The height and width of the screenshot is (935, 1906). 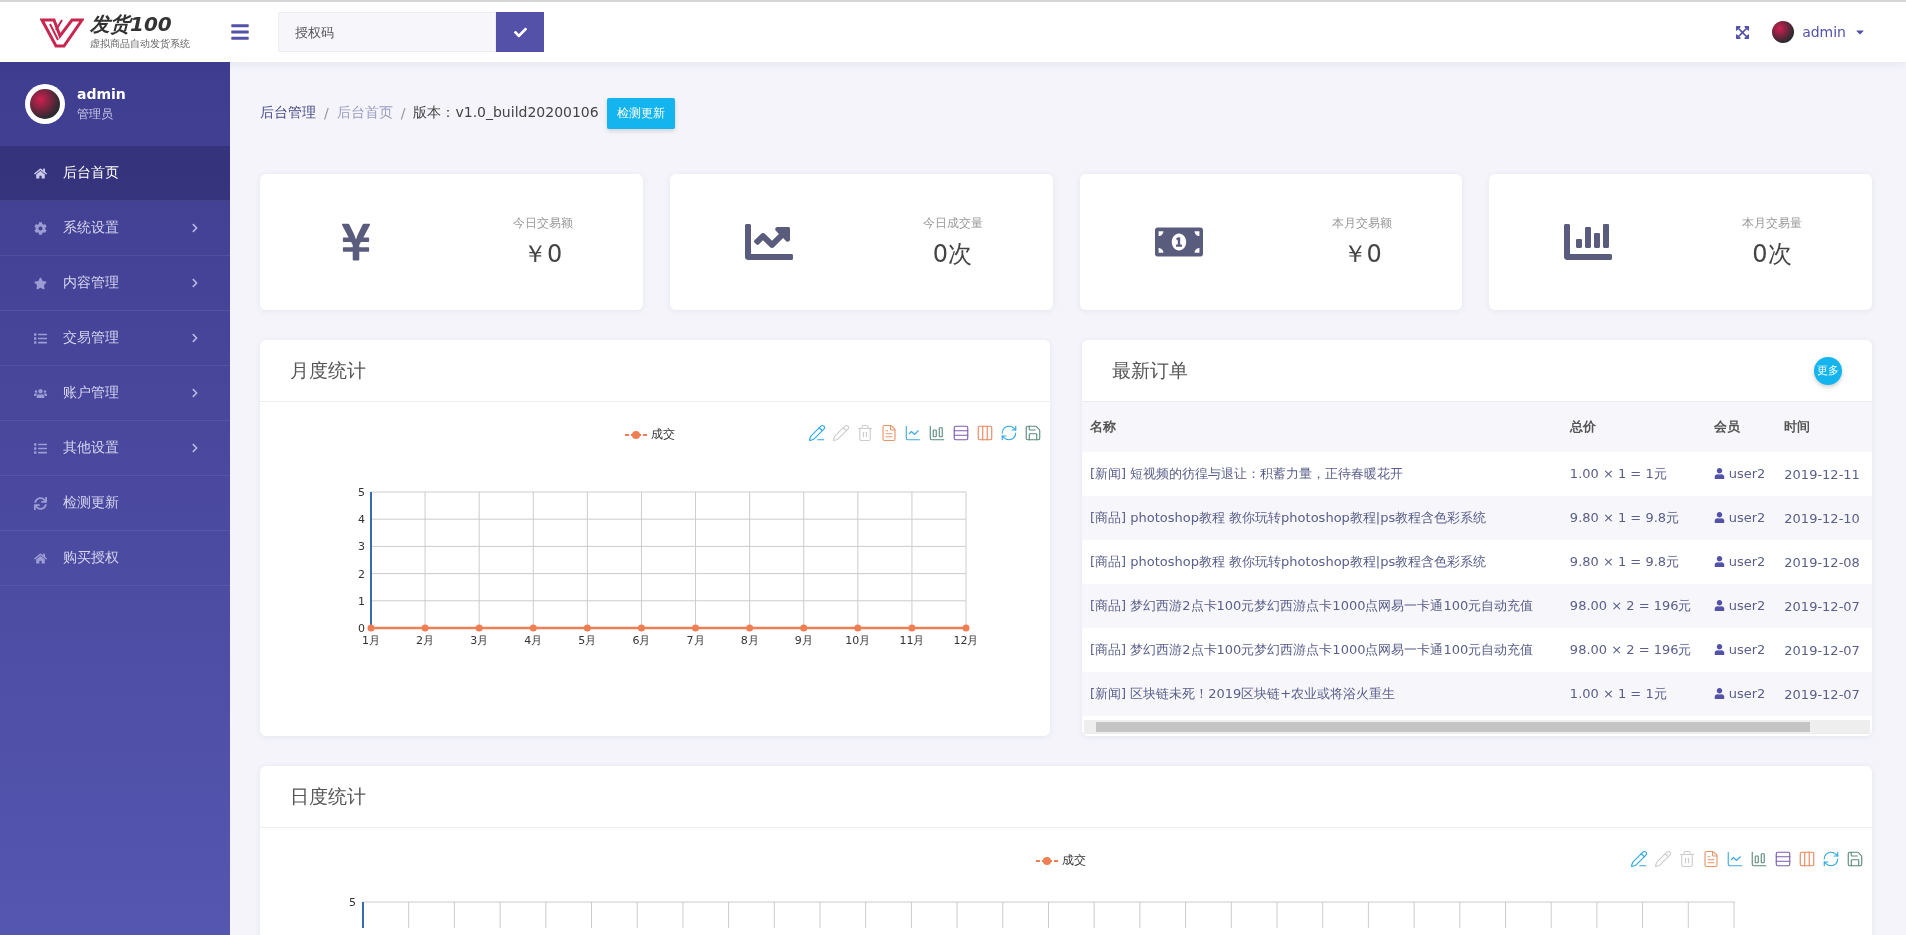 I want to click on menu-button, so click(x=240, y=32).